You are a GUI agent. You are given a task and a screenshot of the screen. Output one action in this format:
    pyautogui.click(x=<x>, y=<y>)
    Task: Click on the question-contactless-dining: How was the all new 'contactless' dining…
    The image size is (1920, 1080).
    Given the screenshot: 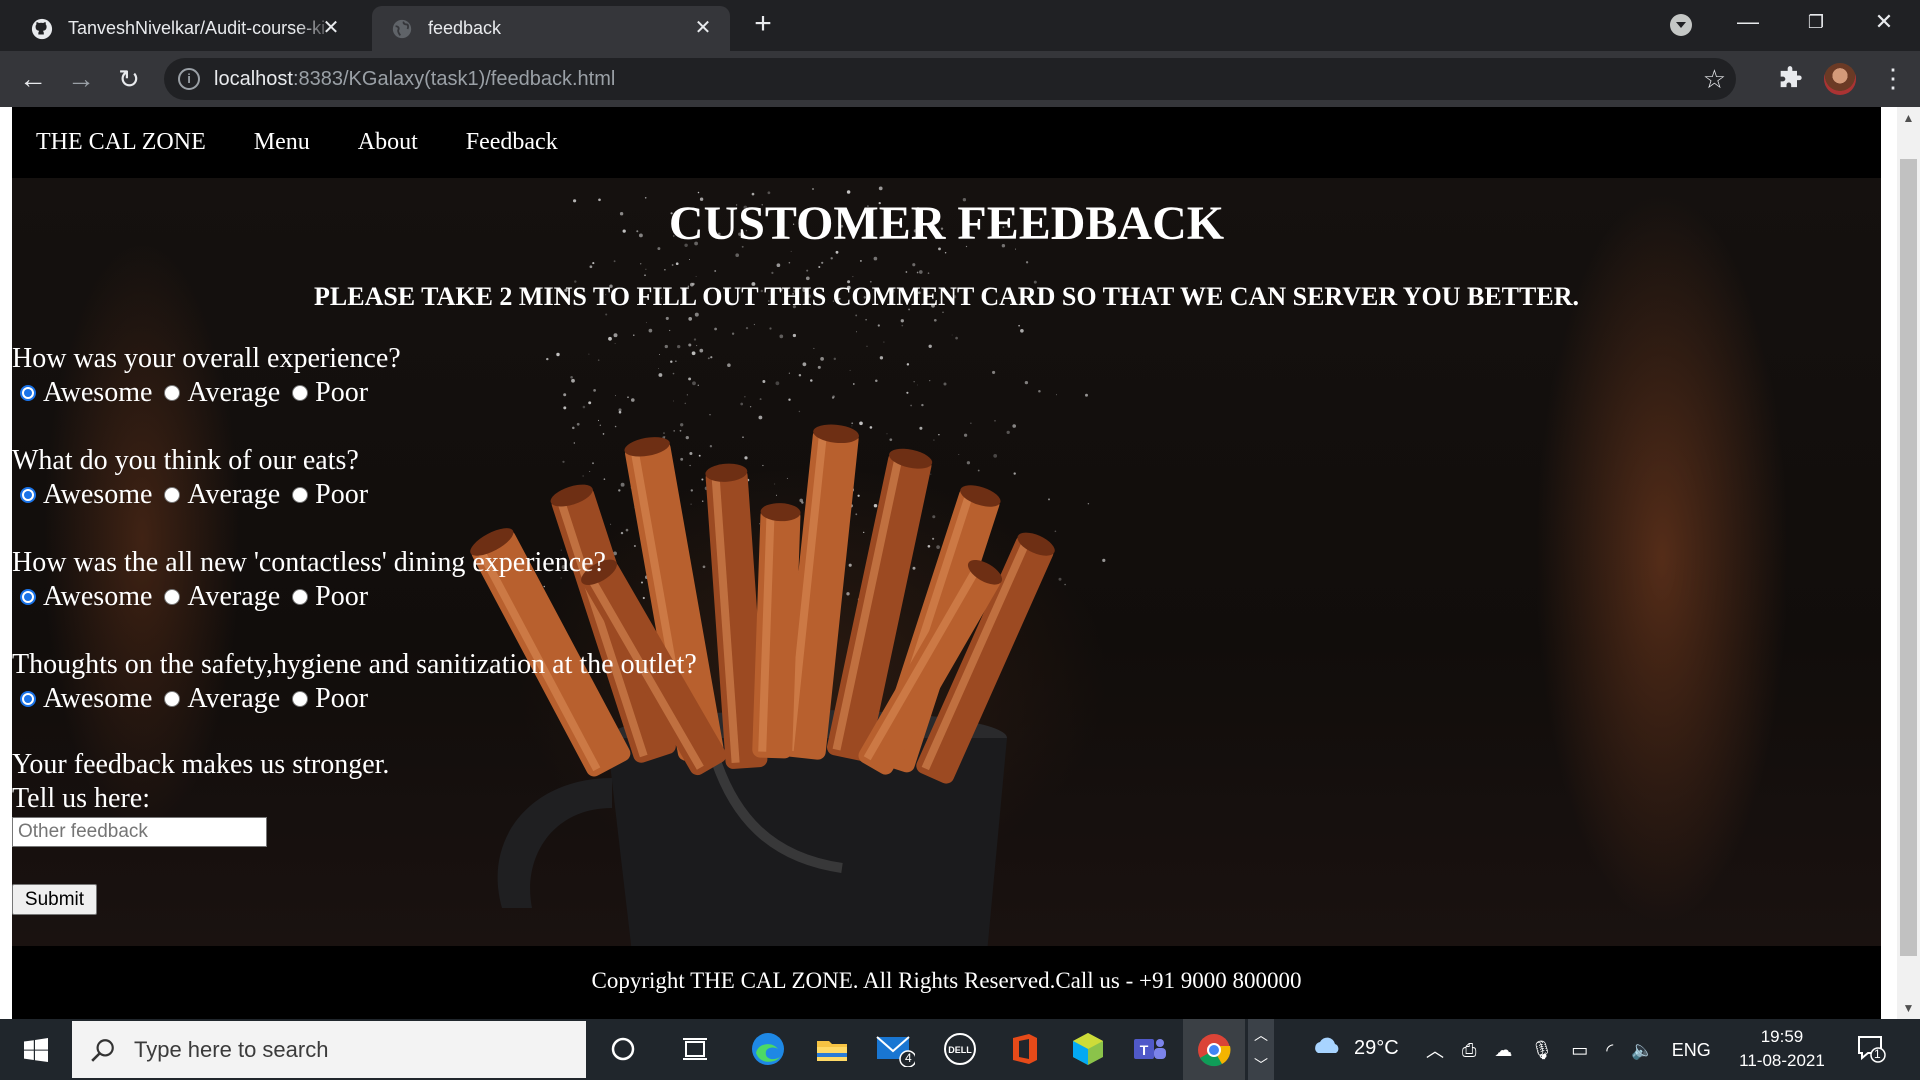 What is the action you would take?
    pyautogui.click(x=309, y=580)
    